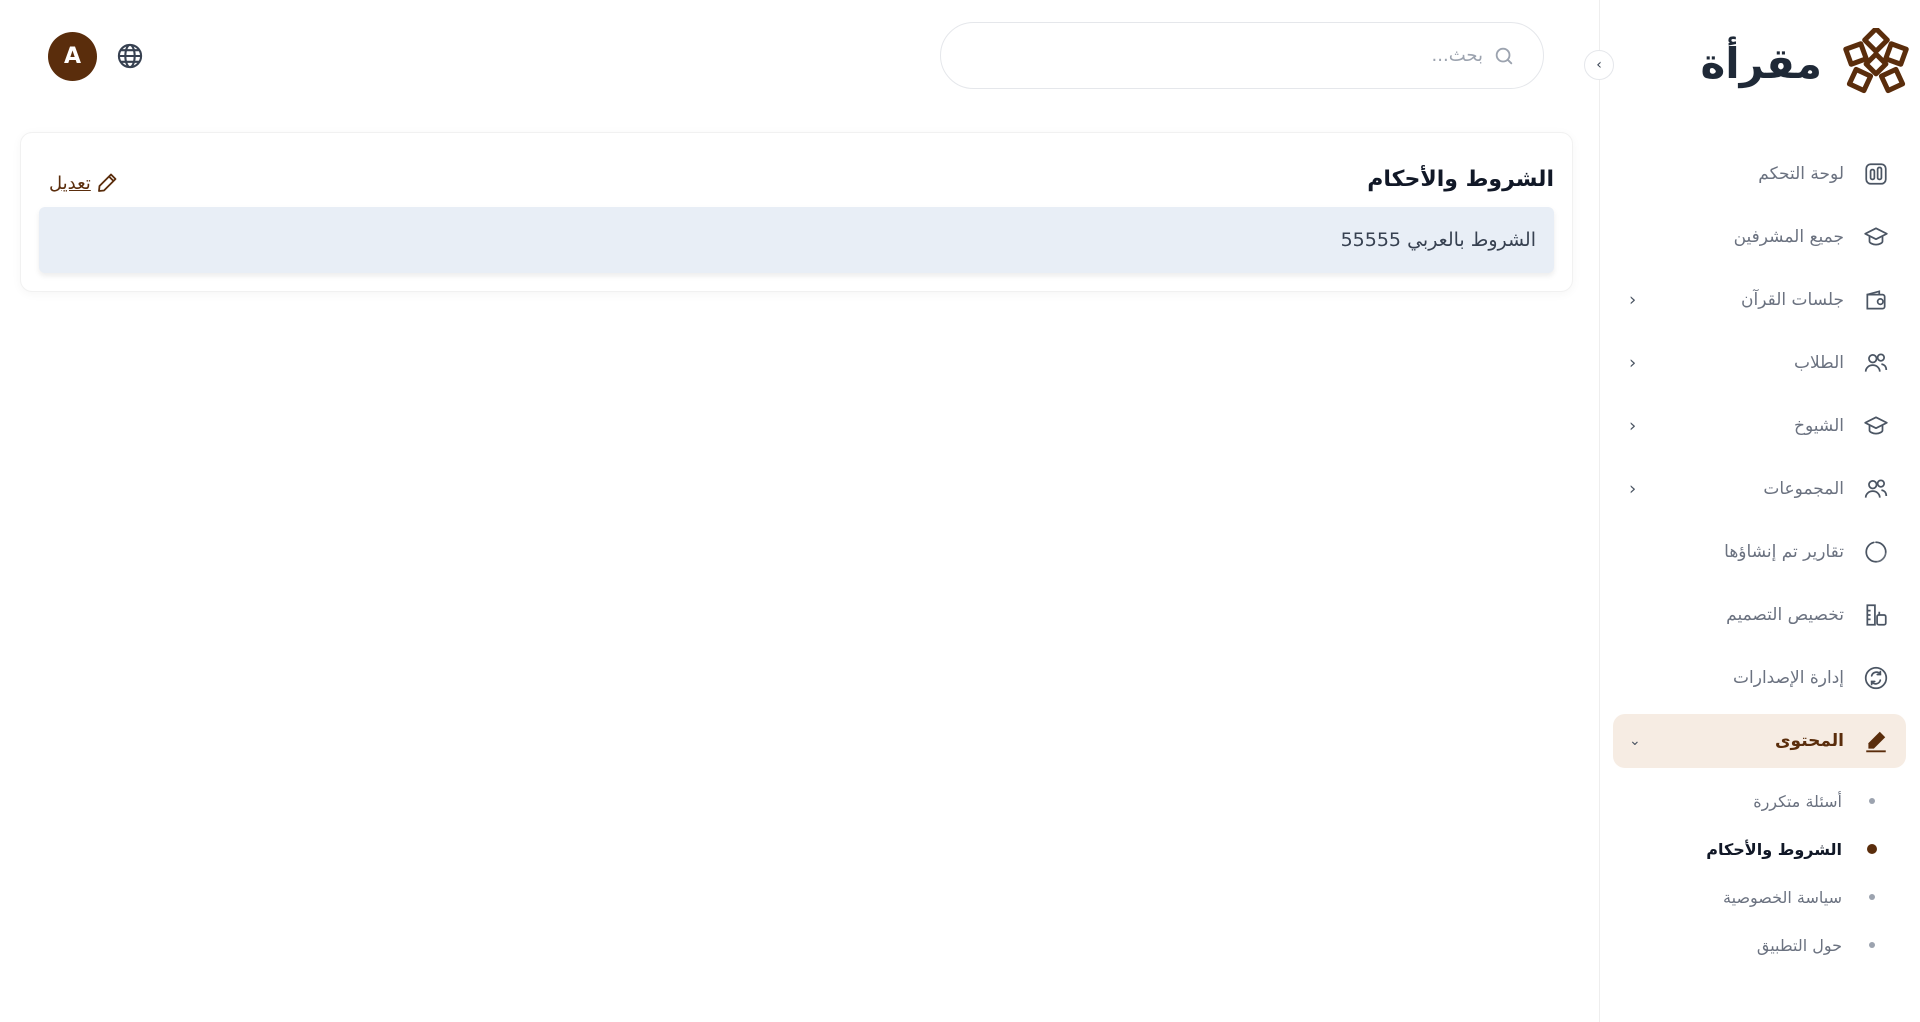  I want to click on pencil-icon, so click(107, 182).